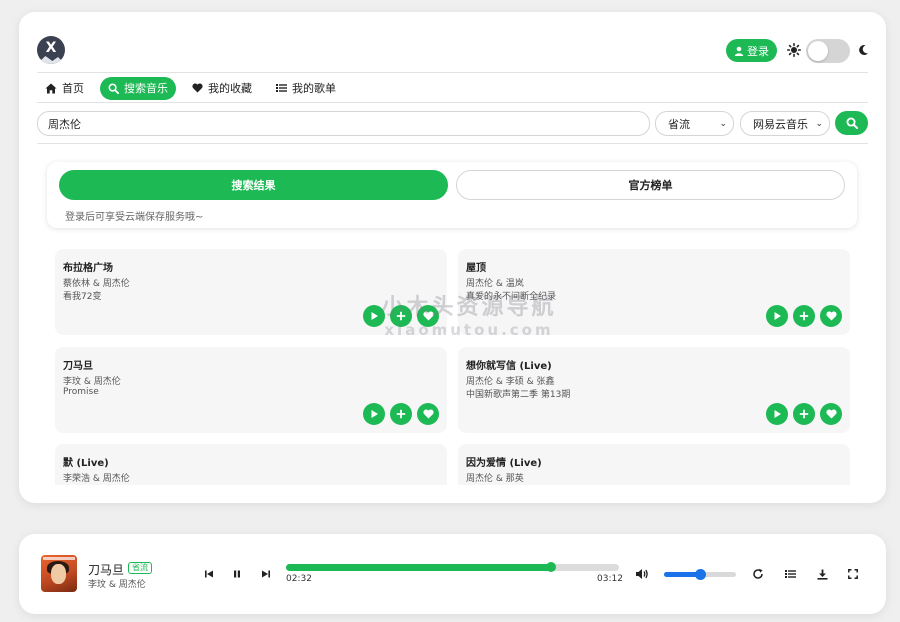 The height and width of the screenshot is (622, 900). Describe the element at coordinates (863, 50) in the screenshot. I see `moon-icon` at that location.